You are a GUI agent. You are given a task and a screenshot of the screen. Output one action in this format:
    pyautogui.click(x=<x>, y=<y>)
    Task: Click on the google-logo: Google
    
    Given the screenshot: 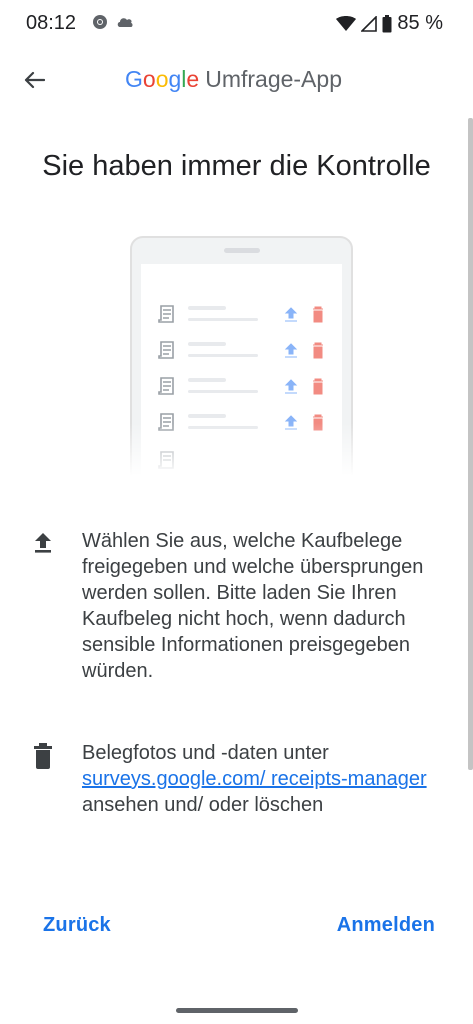 What is the action you would take?
    pyautogui.click(x=162, y=79)
    